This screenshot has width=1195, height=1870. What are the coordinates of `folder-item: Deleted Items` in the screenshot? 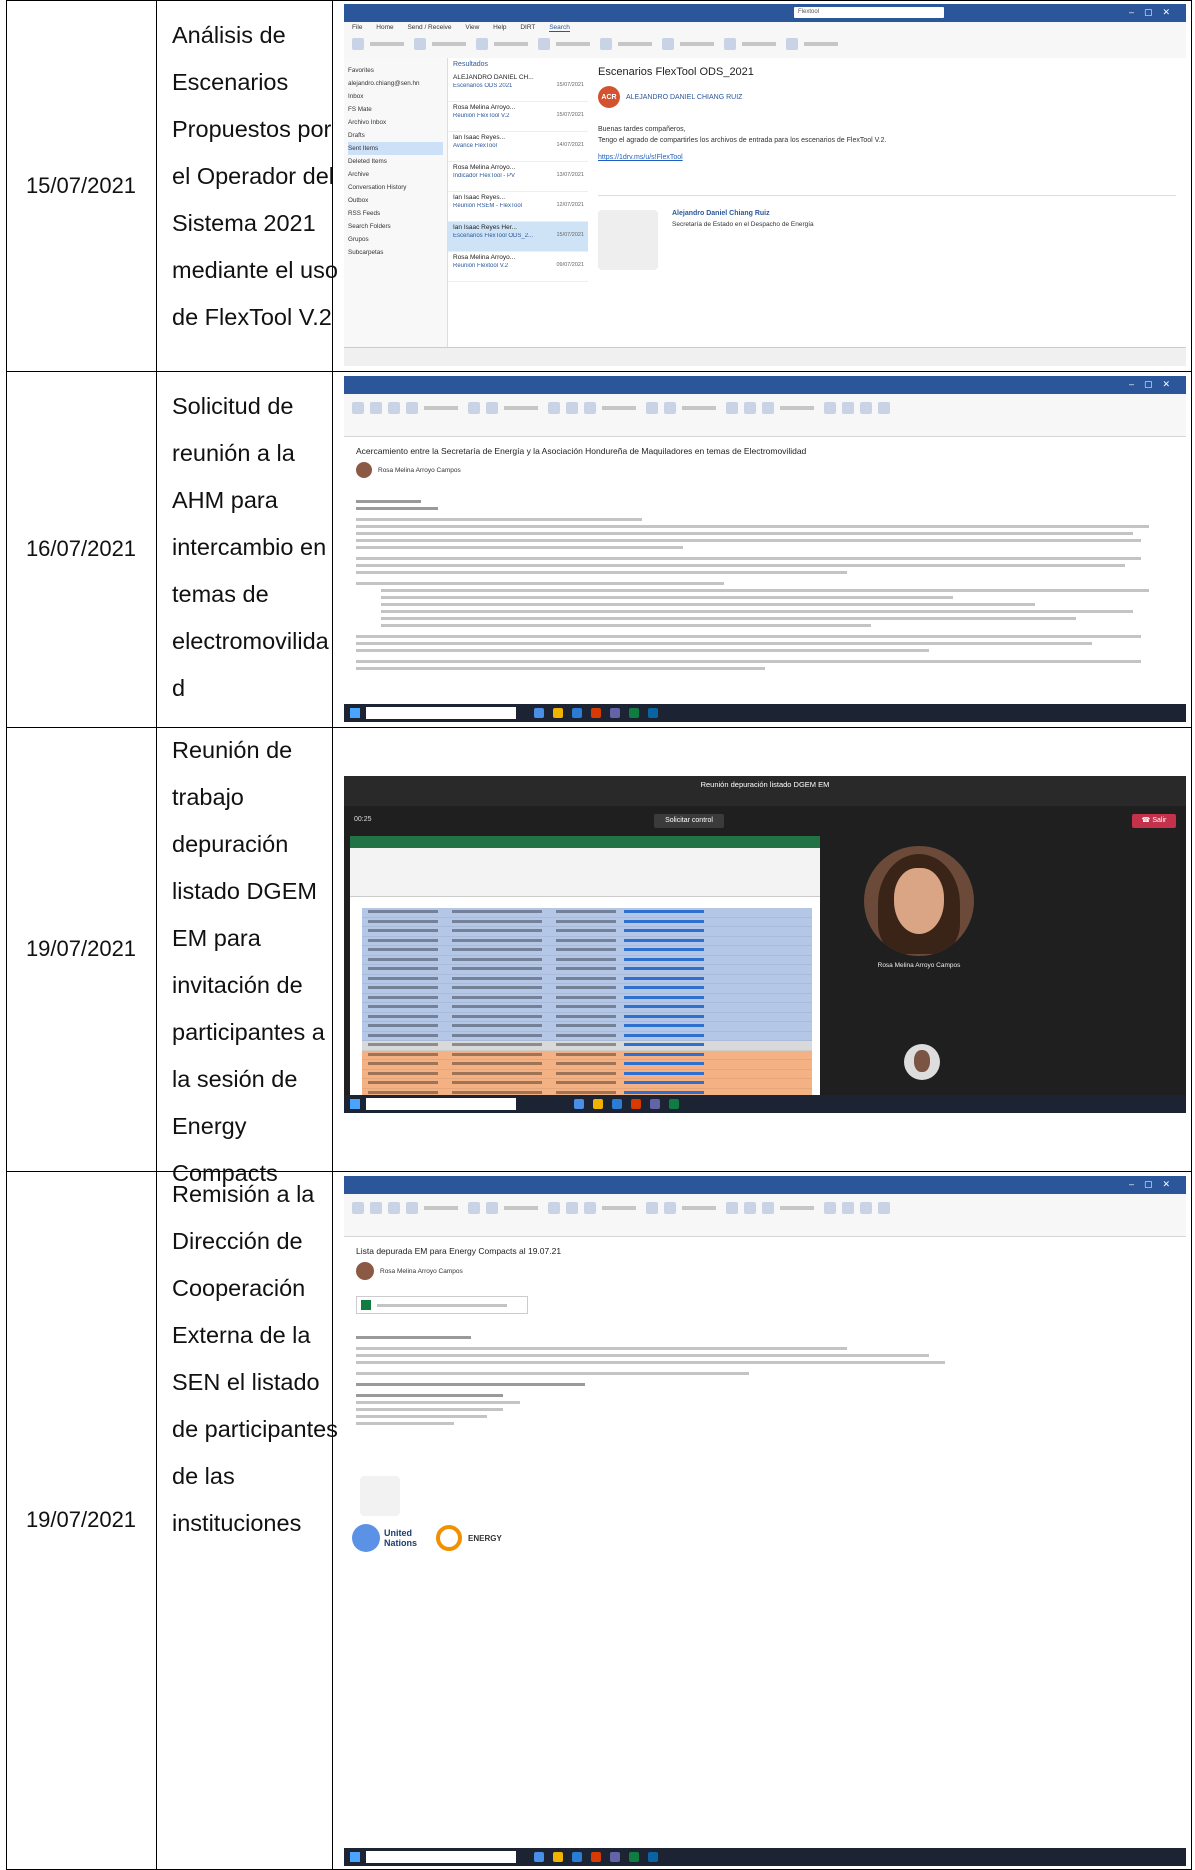 It's located at (395, 161).